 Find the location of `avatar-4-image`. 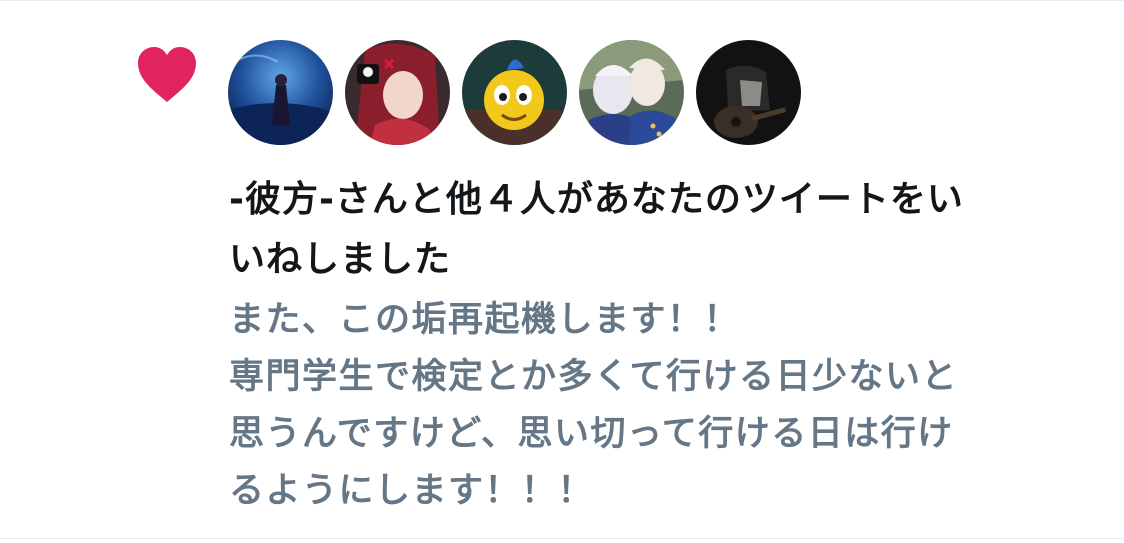

avatar-4-image is located at coordinates (631, 92).